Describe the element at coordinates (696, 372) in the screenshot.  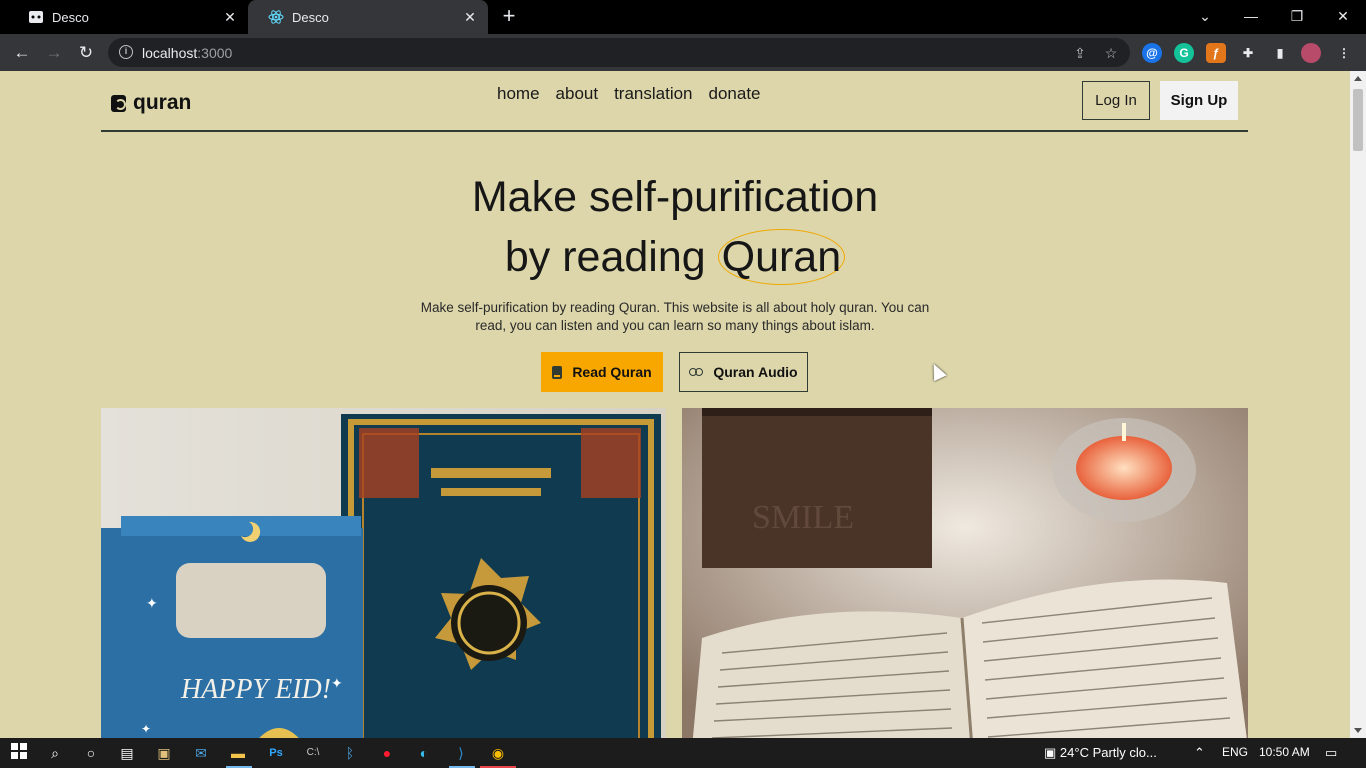
I see `voicemail-icon` at that location.